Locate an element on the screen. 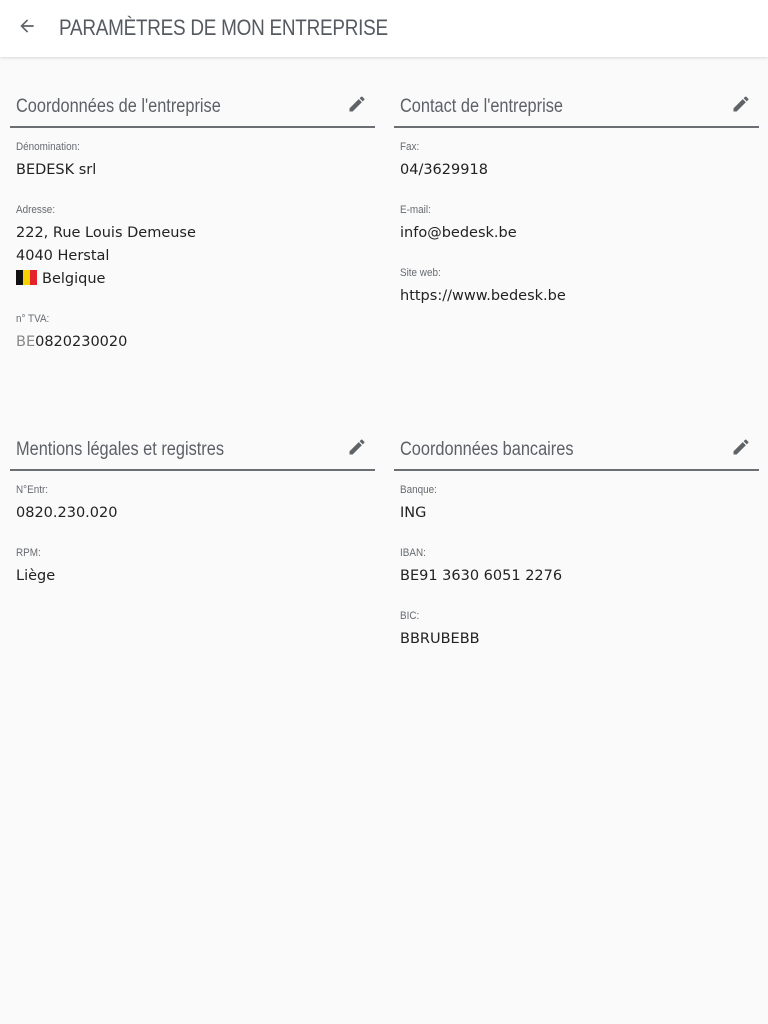  iban-value: BE91 3630 6051 2276 is located at coordinates (481, 576).